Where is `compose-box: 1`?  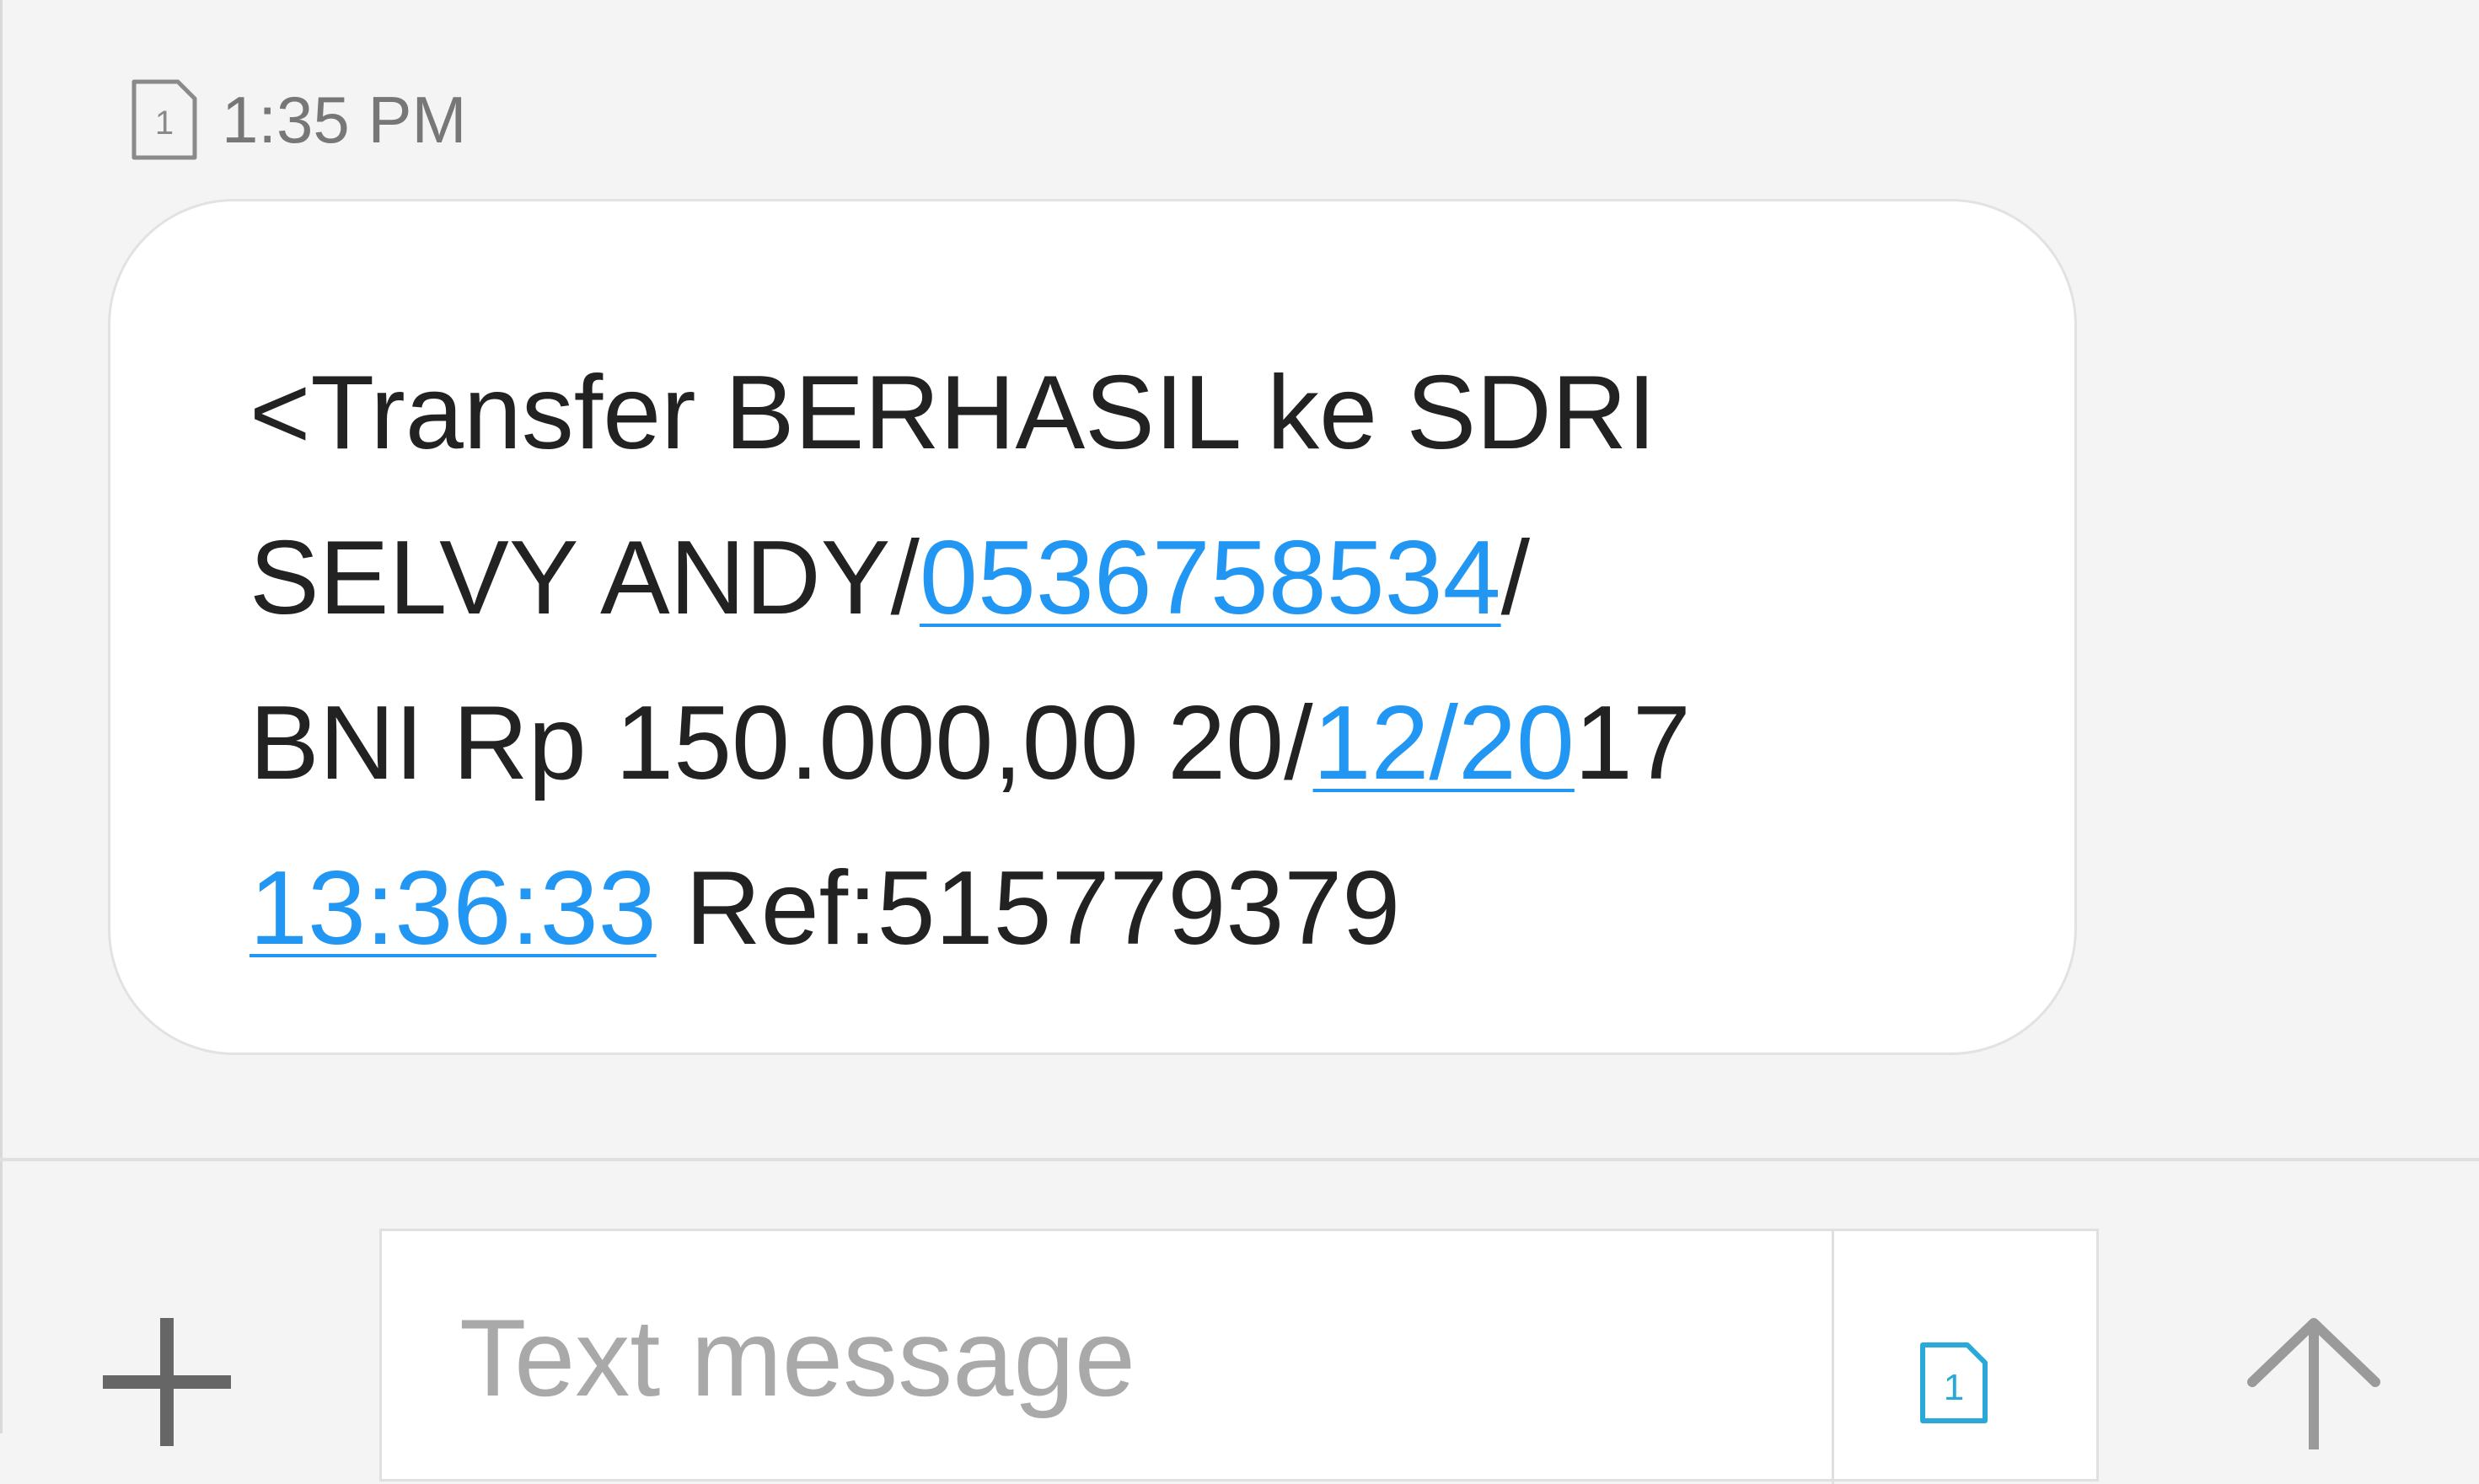
compose-box: 1 is located at coordinates (1239, 1356).